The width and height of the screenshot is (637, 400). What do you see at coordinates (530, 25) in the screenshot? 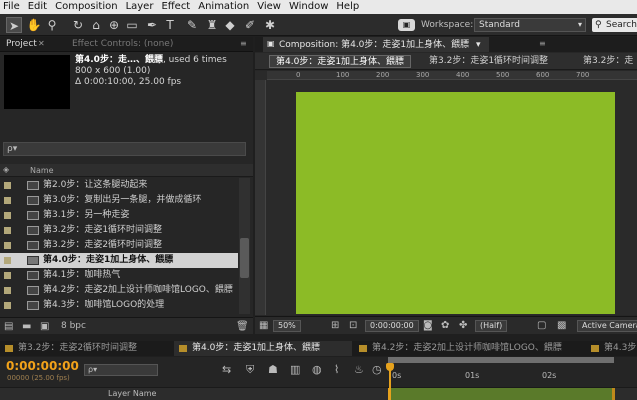
I see `workspace-dropdown: Standard ▾` at bounding box center [530, 25].